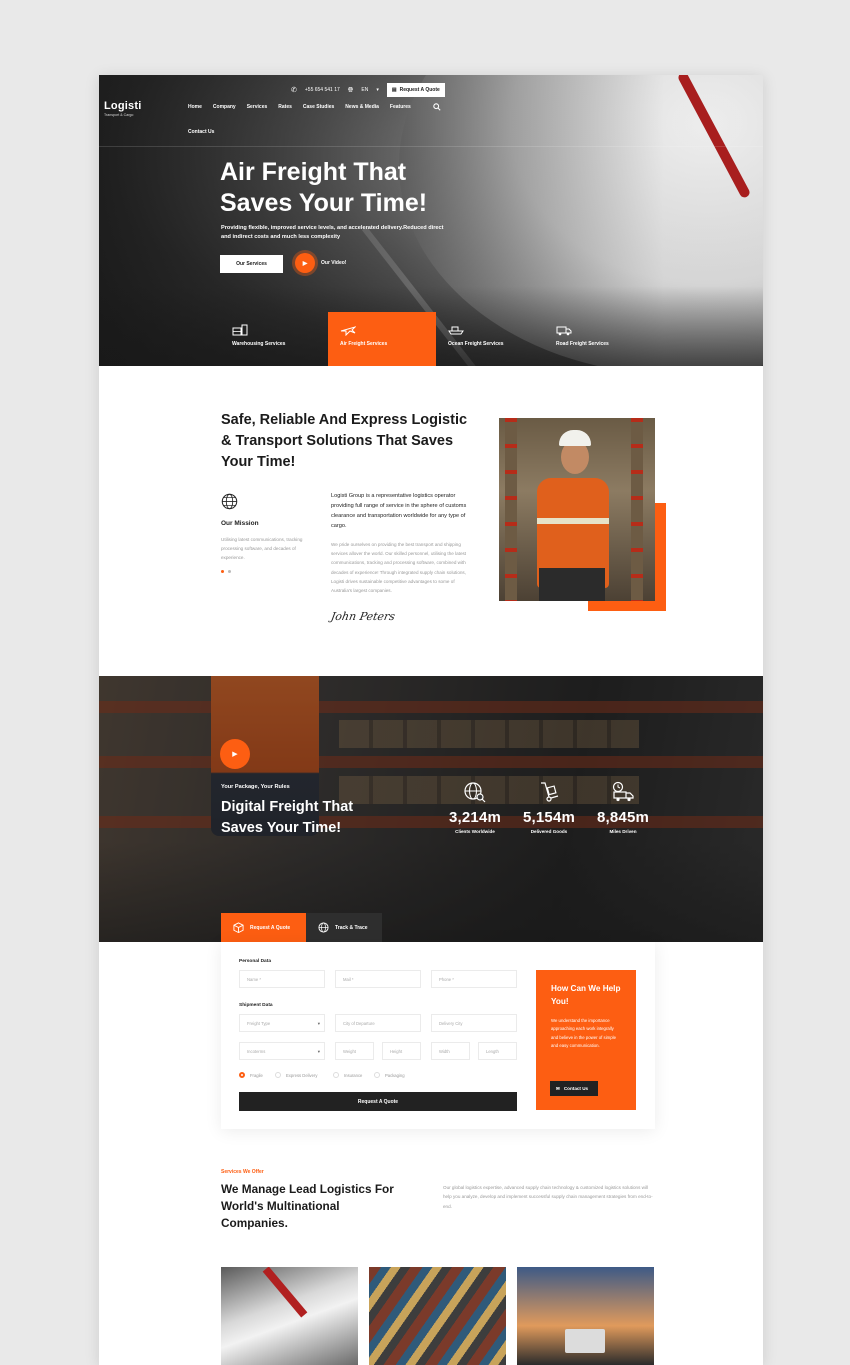 Image resolution: width=850 pixels, height=1365 pixels. I want to click on contact-us-button: ✉ Contact Us, so click(574, 1088).